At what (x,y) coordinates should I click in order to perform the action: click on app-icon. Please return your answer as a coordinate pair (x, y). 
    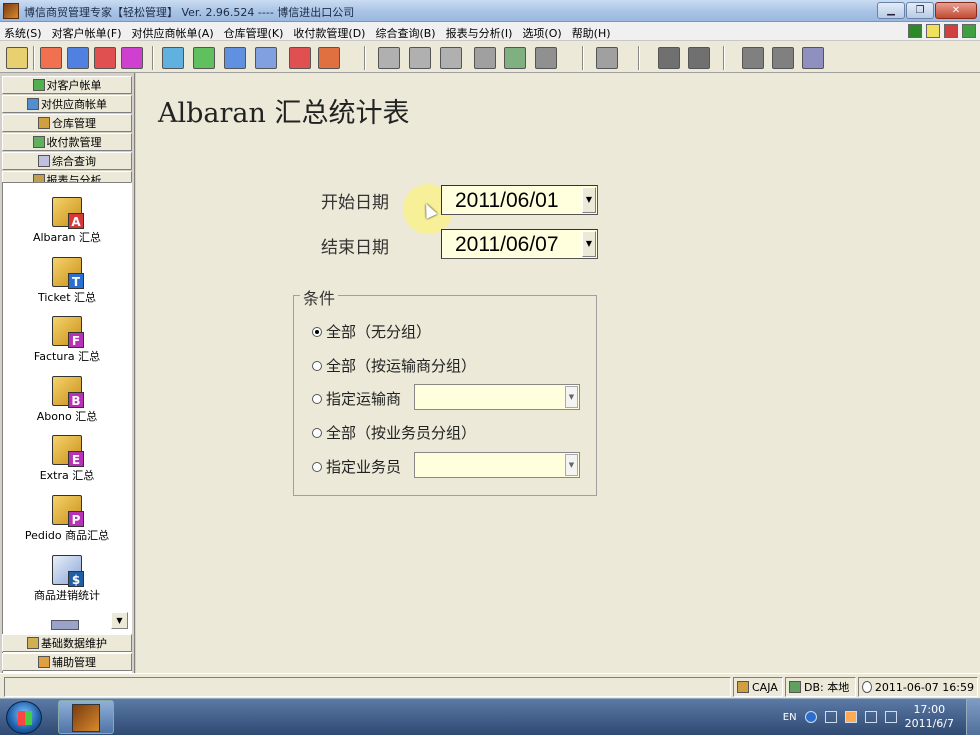
    Looking at the image, I should click on (11, 11).